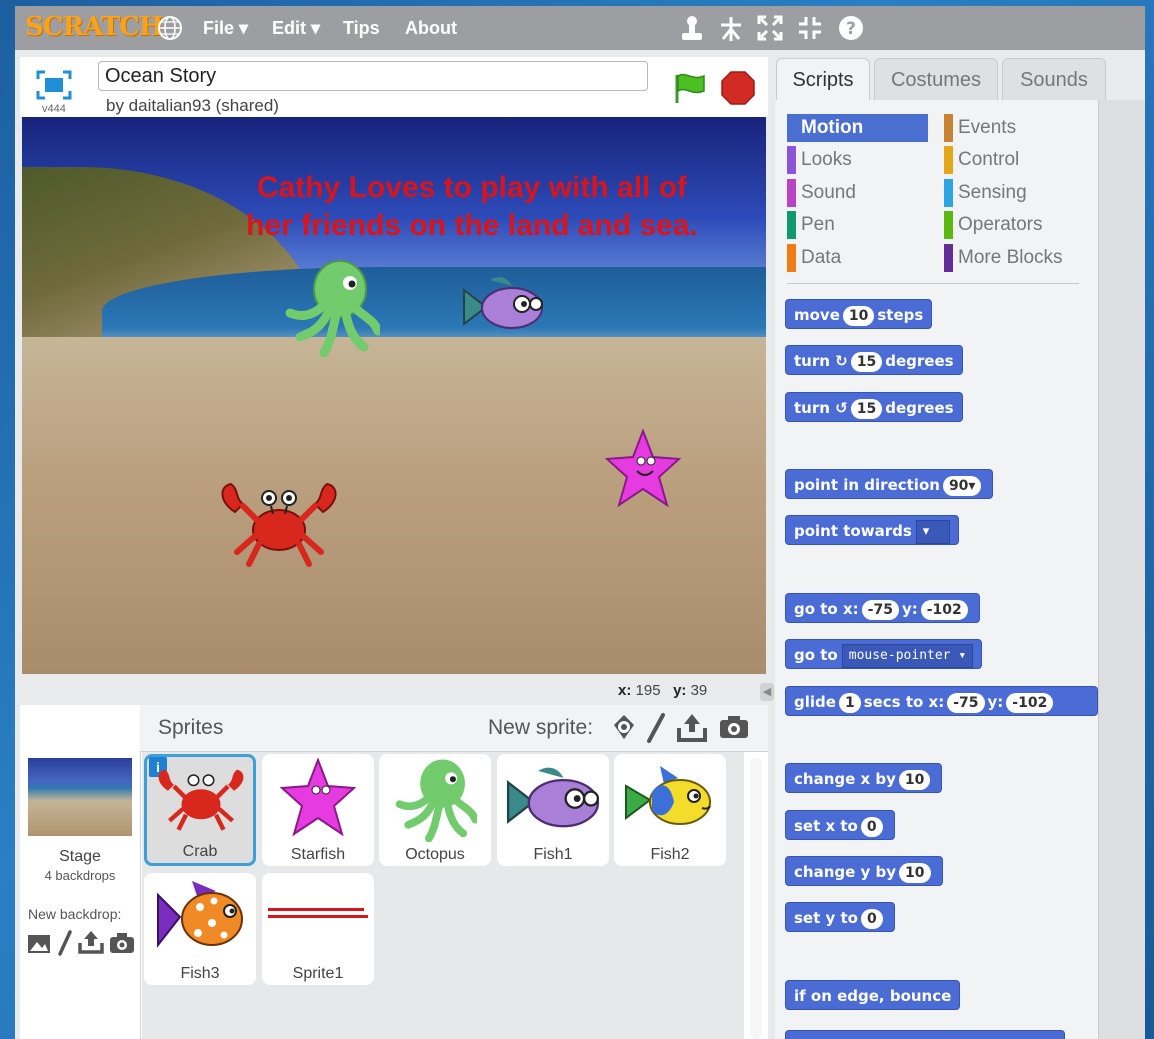  I want to click on x-set-input: 0, so click(871, 826).